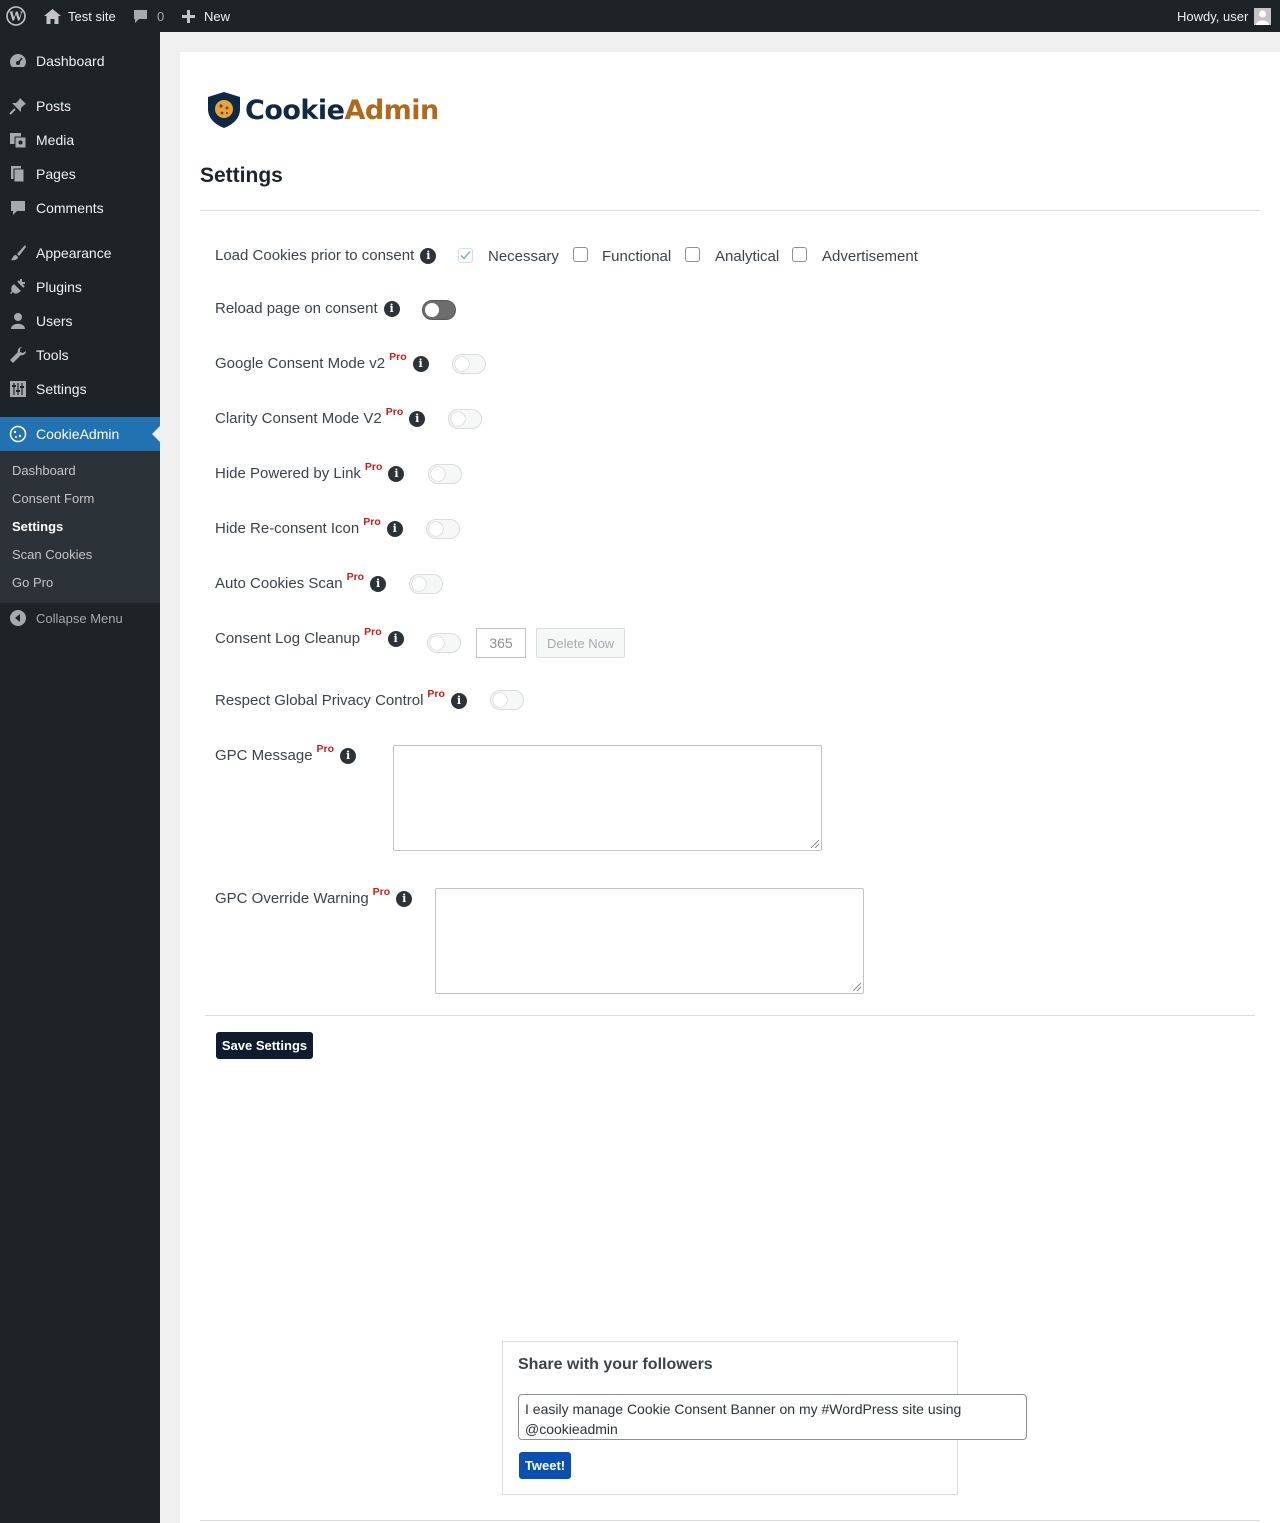 The image size is (1280, 1523). What do you see at coordinates (309, 636) in the screenshot?
I see `log-cleanup-label: Consent Log Cleanup Pro i` at bounding box center [309, 636].